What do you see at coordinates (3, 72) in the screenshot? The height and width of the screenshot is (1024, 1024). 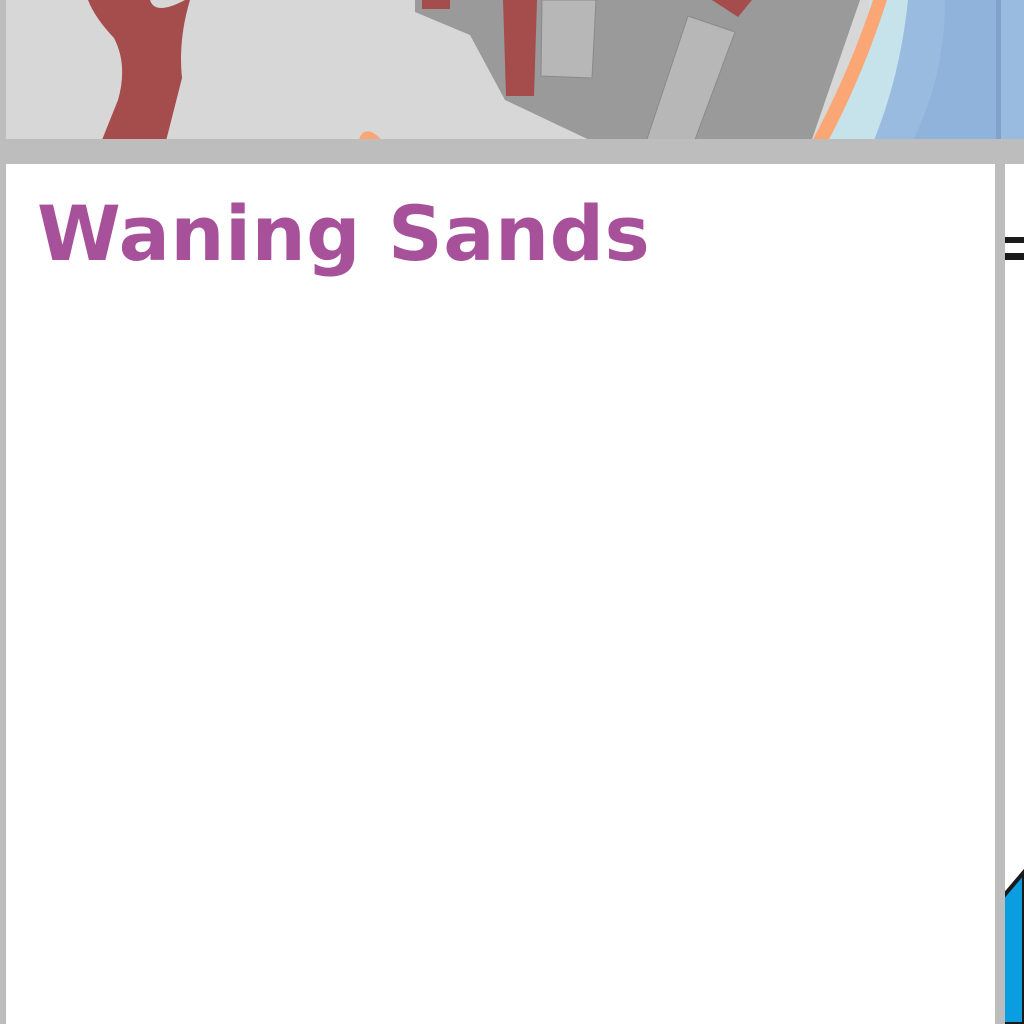 I see `map-frame-left` at bounding box center [3, 72].